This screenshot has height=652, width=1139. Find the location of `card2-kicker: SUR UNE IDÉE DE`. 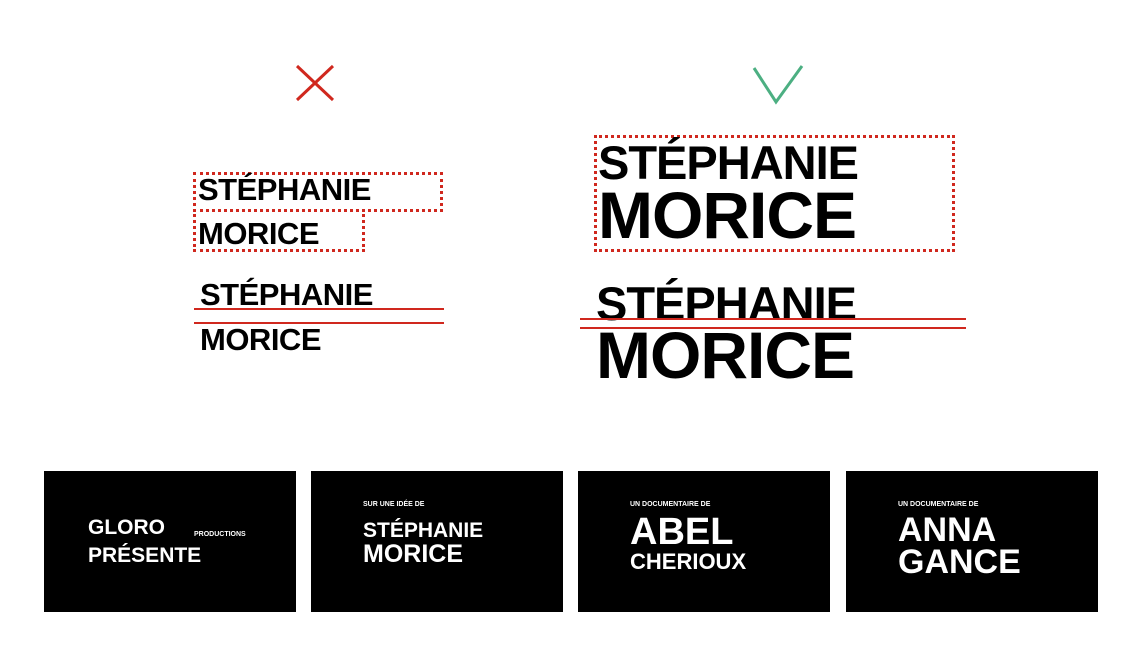

card2-kicker: SUR UNE IDÉE DE is located at coordinates (394, 504).